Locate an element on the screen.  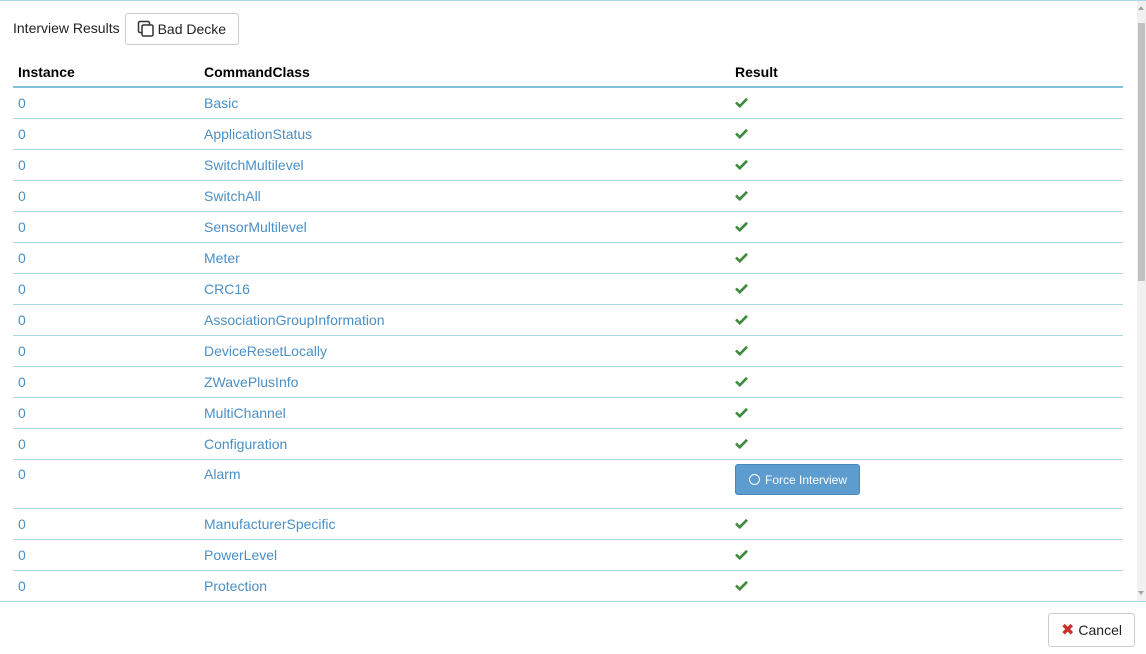
table-row: 0 DeviceResetLocally is located at coordinates (568, 351).